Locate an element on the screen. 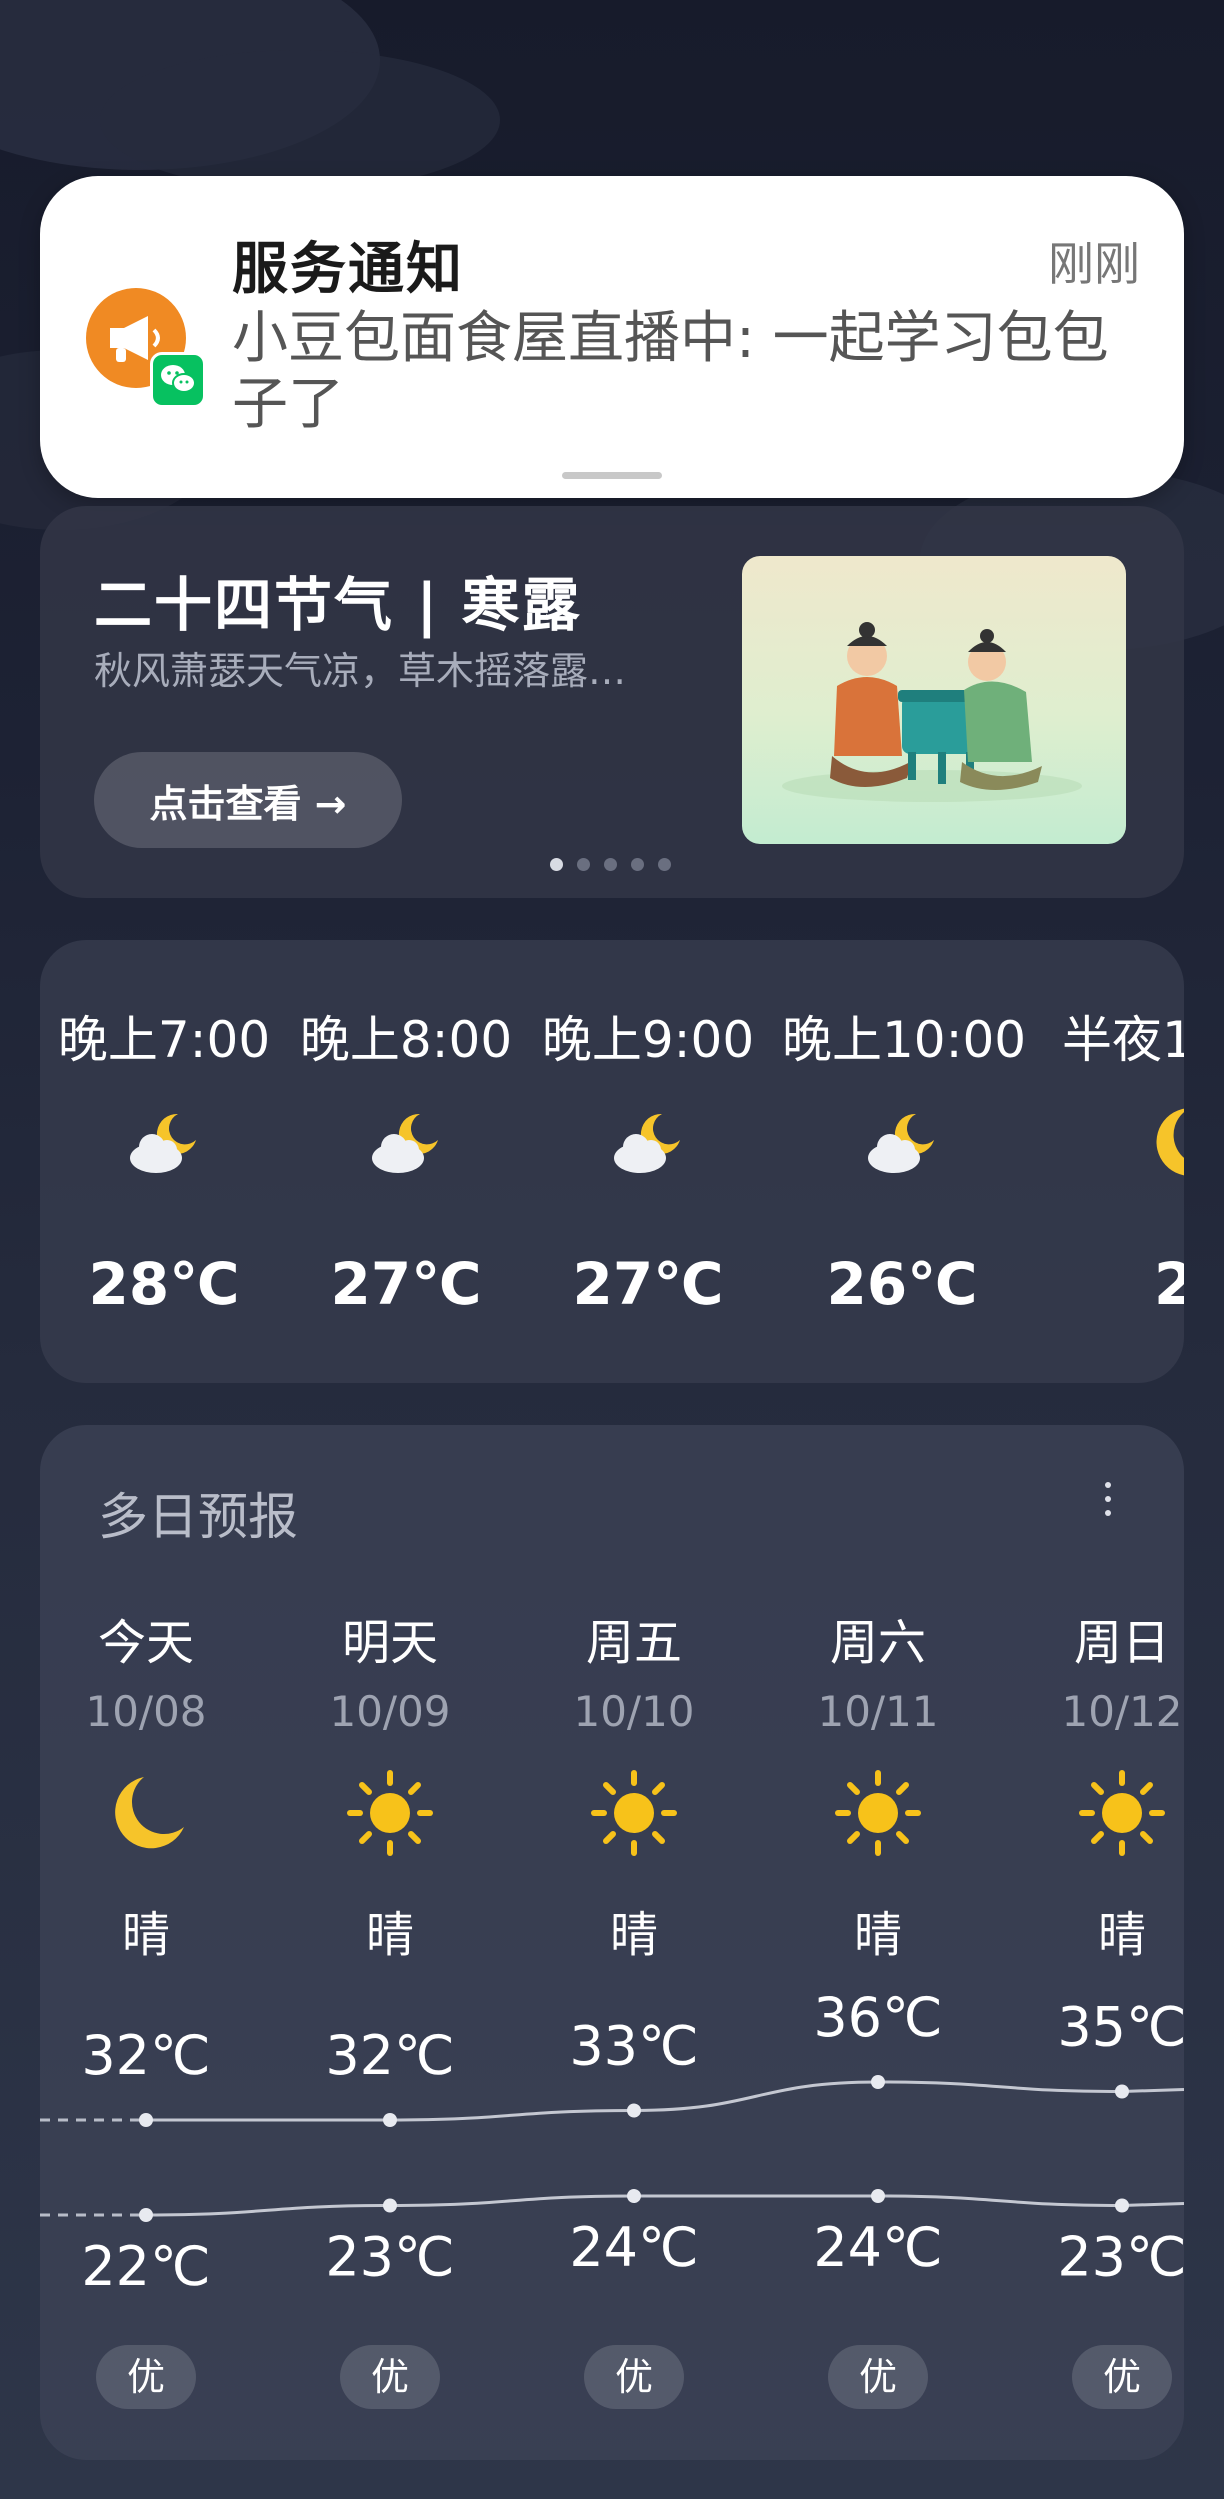 The image size is (1224, 2499). service-notification-banner: 服务通知 刚刚 小豆包面食屋直播中: 一起学习包包子了 is located at coordinates (612, 337).